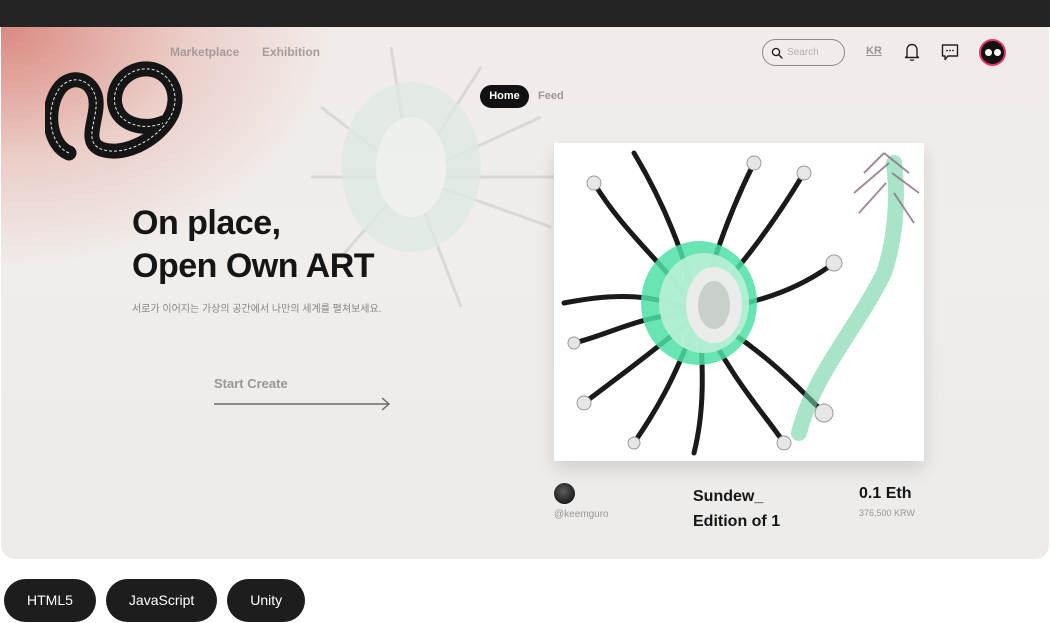 The height and width of the screenshot is (623, 1050). I want to click on hero-subtitle: 서로가 이어지는 가상의 공간에서 나만의 세계를 펼쳐보세요., so click(257, 309).